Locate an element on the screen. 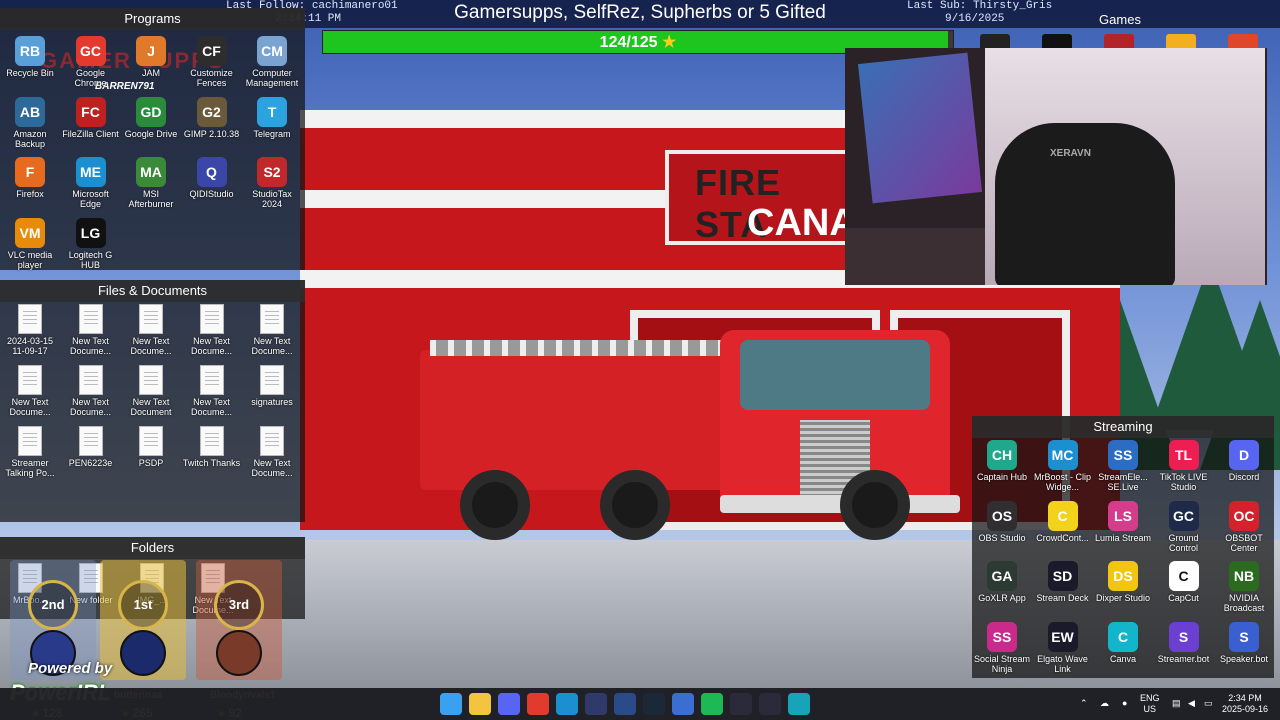  amazon-photos-icon: AB is located at coordinates (30, 111).